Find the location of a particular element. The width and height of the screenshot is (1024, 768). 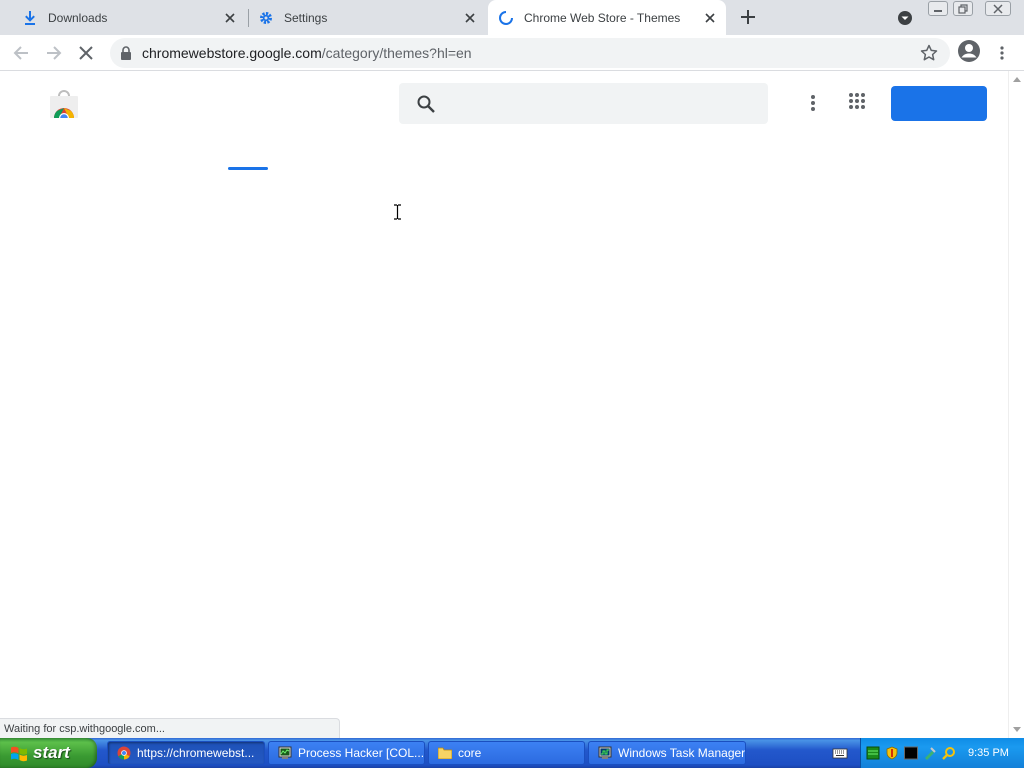

tab-title: Chrome Web Store - Themes is located at coordinates (602, 17).